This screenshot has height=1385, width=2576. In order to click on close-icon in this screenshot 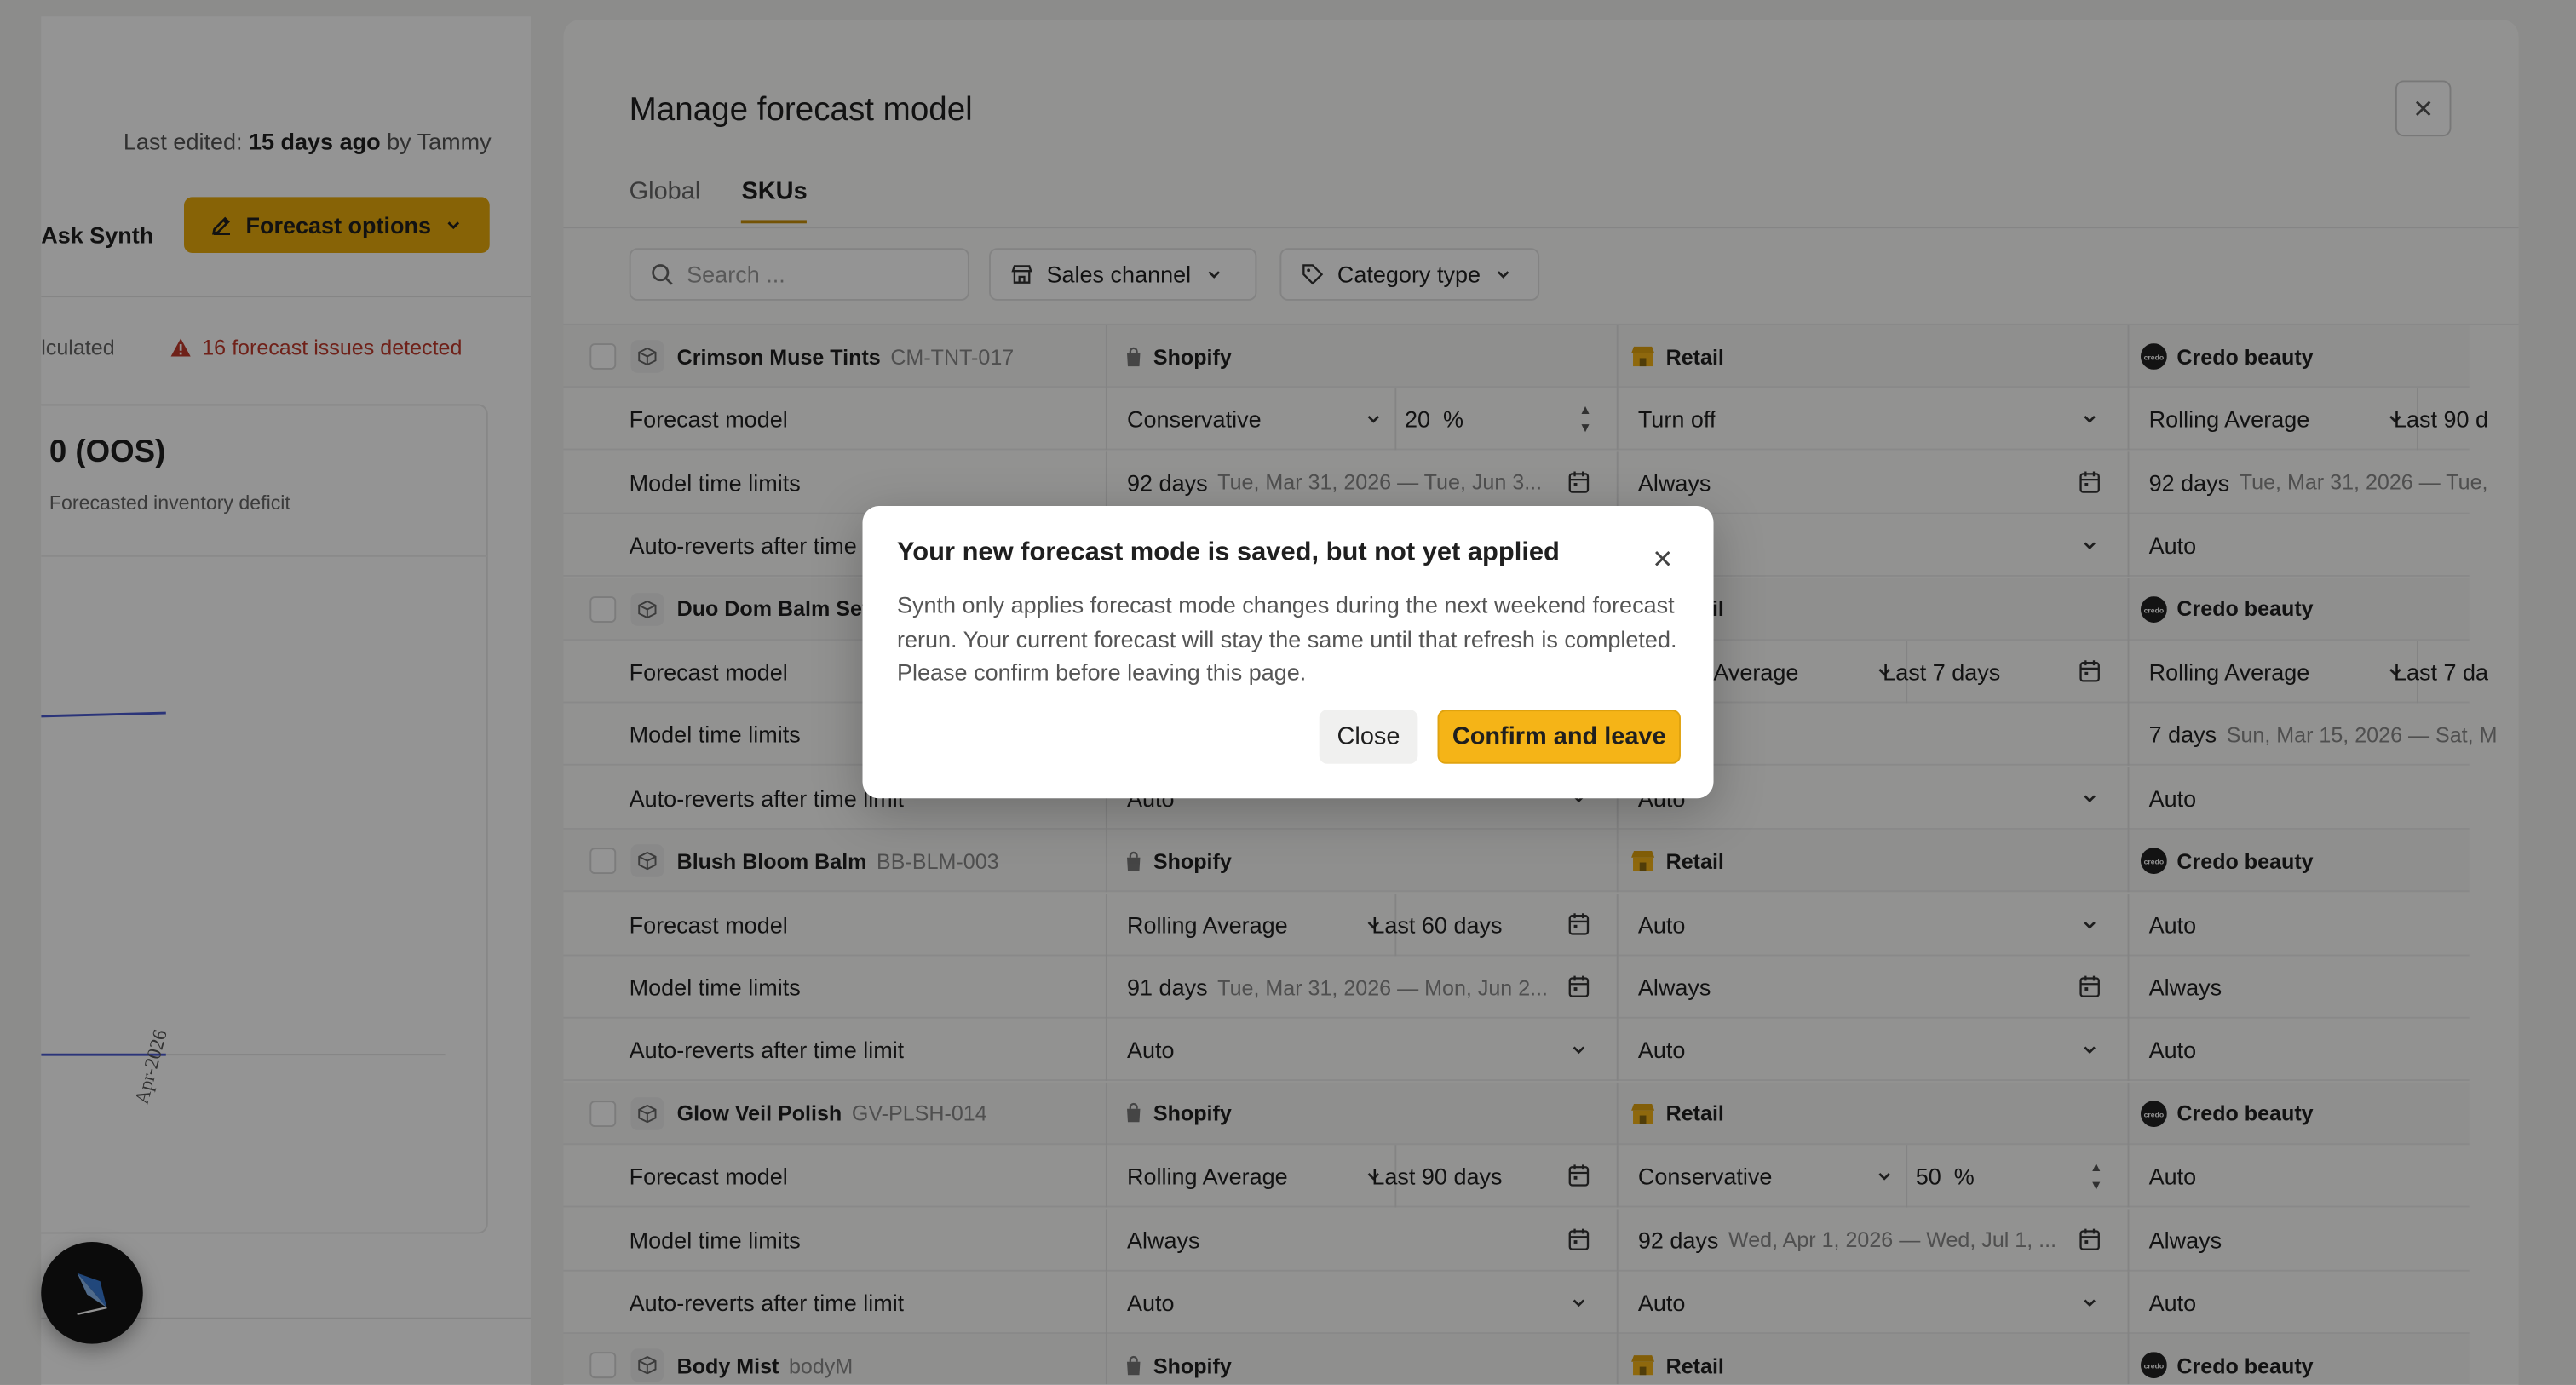, I will do `click(1663, 558)`.